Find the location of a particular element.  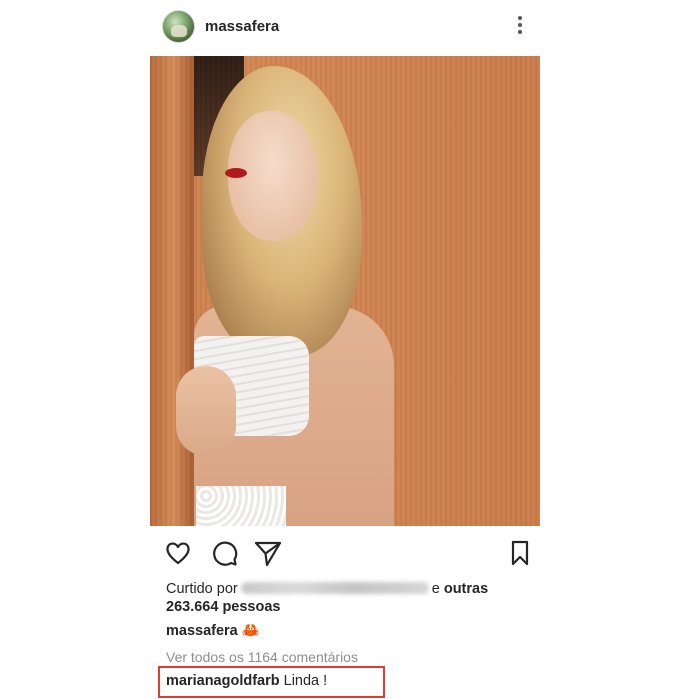

heart-icon is located at coordinates (178, 553).